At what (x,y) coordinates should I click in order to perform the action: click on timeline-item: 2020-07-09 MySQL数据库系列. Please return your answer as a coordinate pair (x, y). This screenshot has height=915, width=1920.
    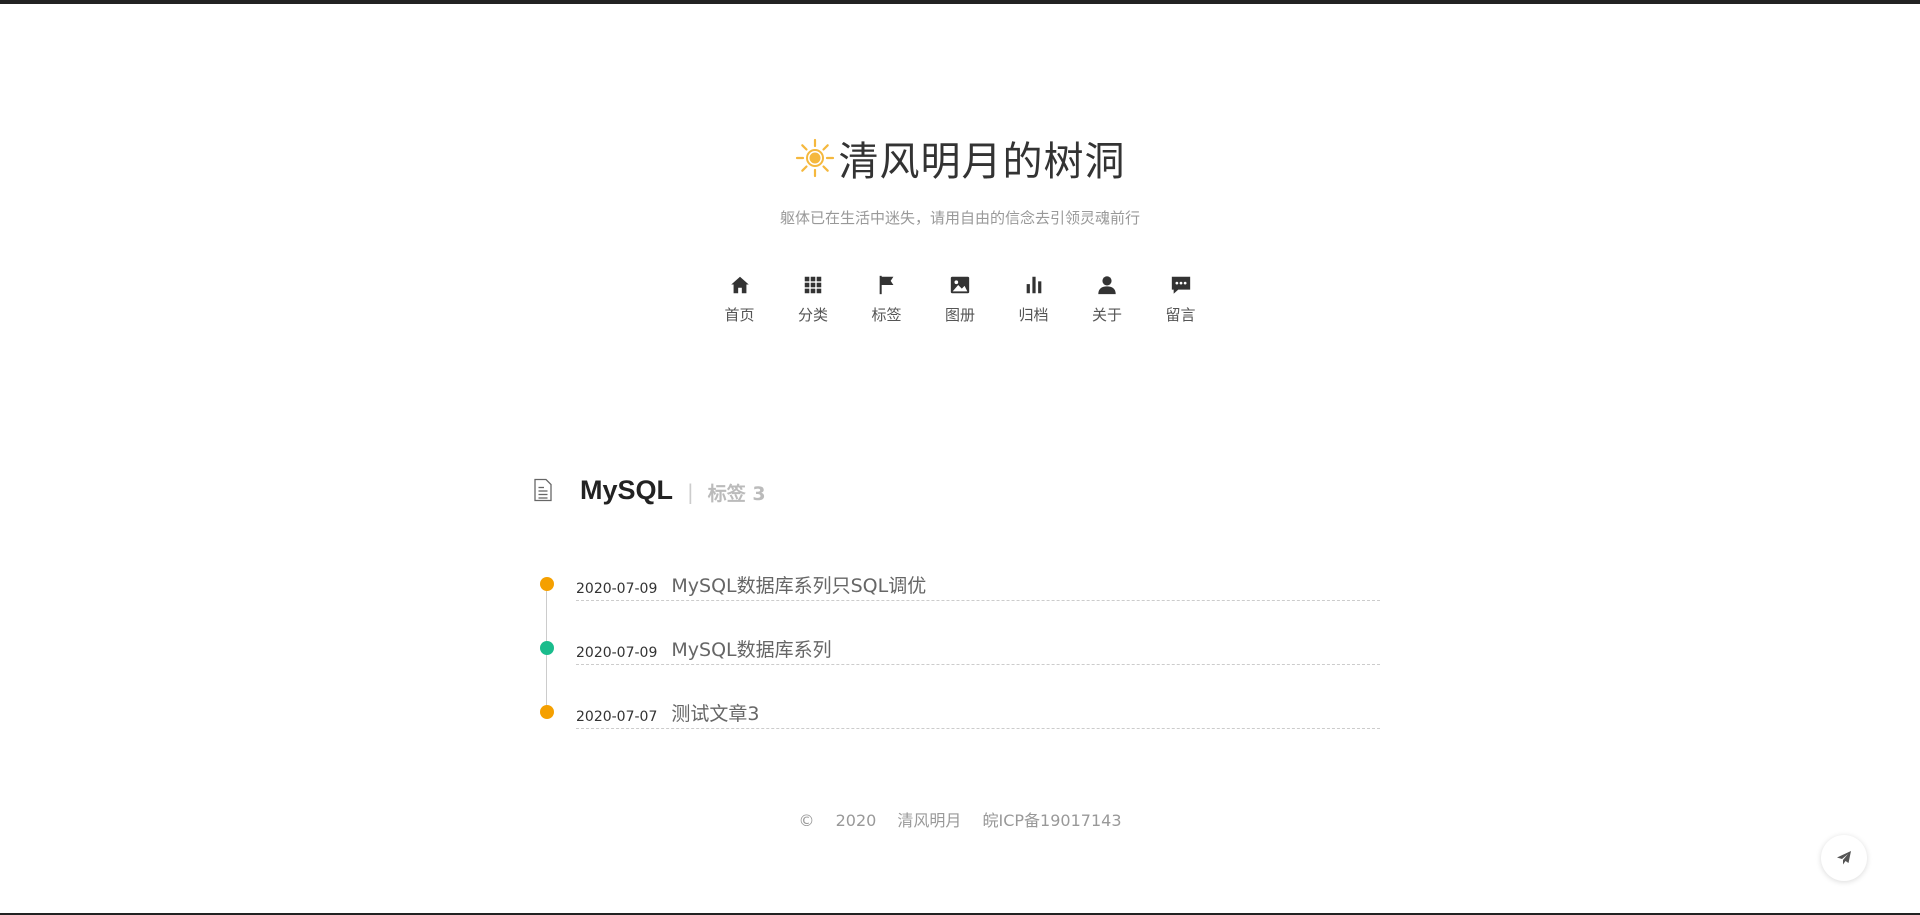
    Looking at the image, I should click on (957, 665).